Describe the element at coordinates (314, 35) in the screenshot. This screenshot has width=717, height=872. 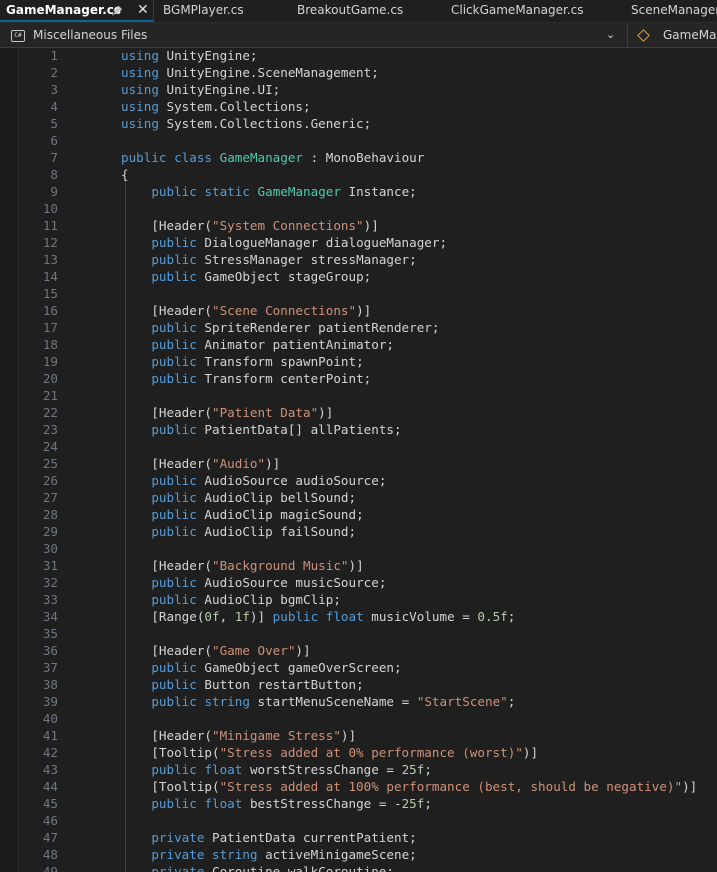
I see `project-dropdown: C# Miscellaneous Files ⌄` at that location.